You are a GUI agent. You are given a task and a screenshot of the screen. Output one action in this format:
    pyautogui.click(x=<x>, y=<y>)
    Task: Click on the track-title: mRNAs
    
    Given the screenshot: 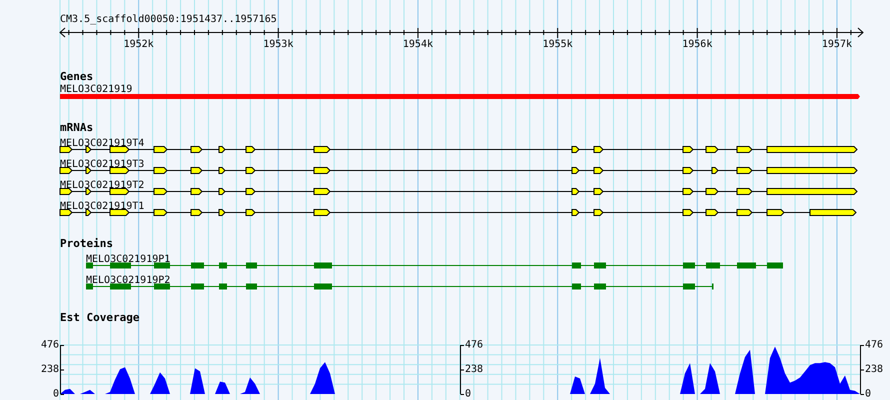 What is the action you would take?
    pyautogui.click(x=77, y=127)
    